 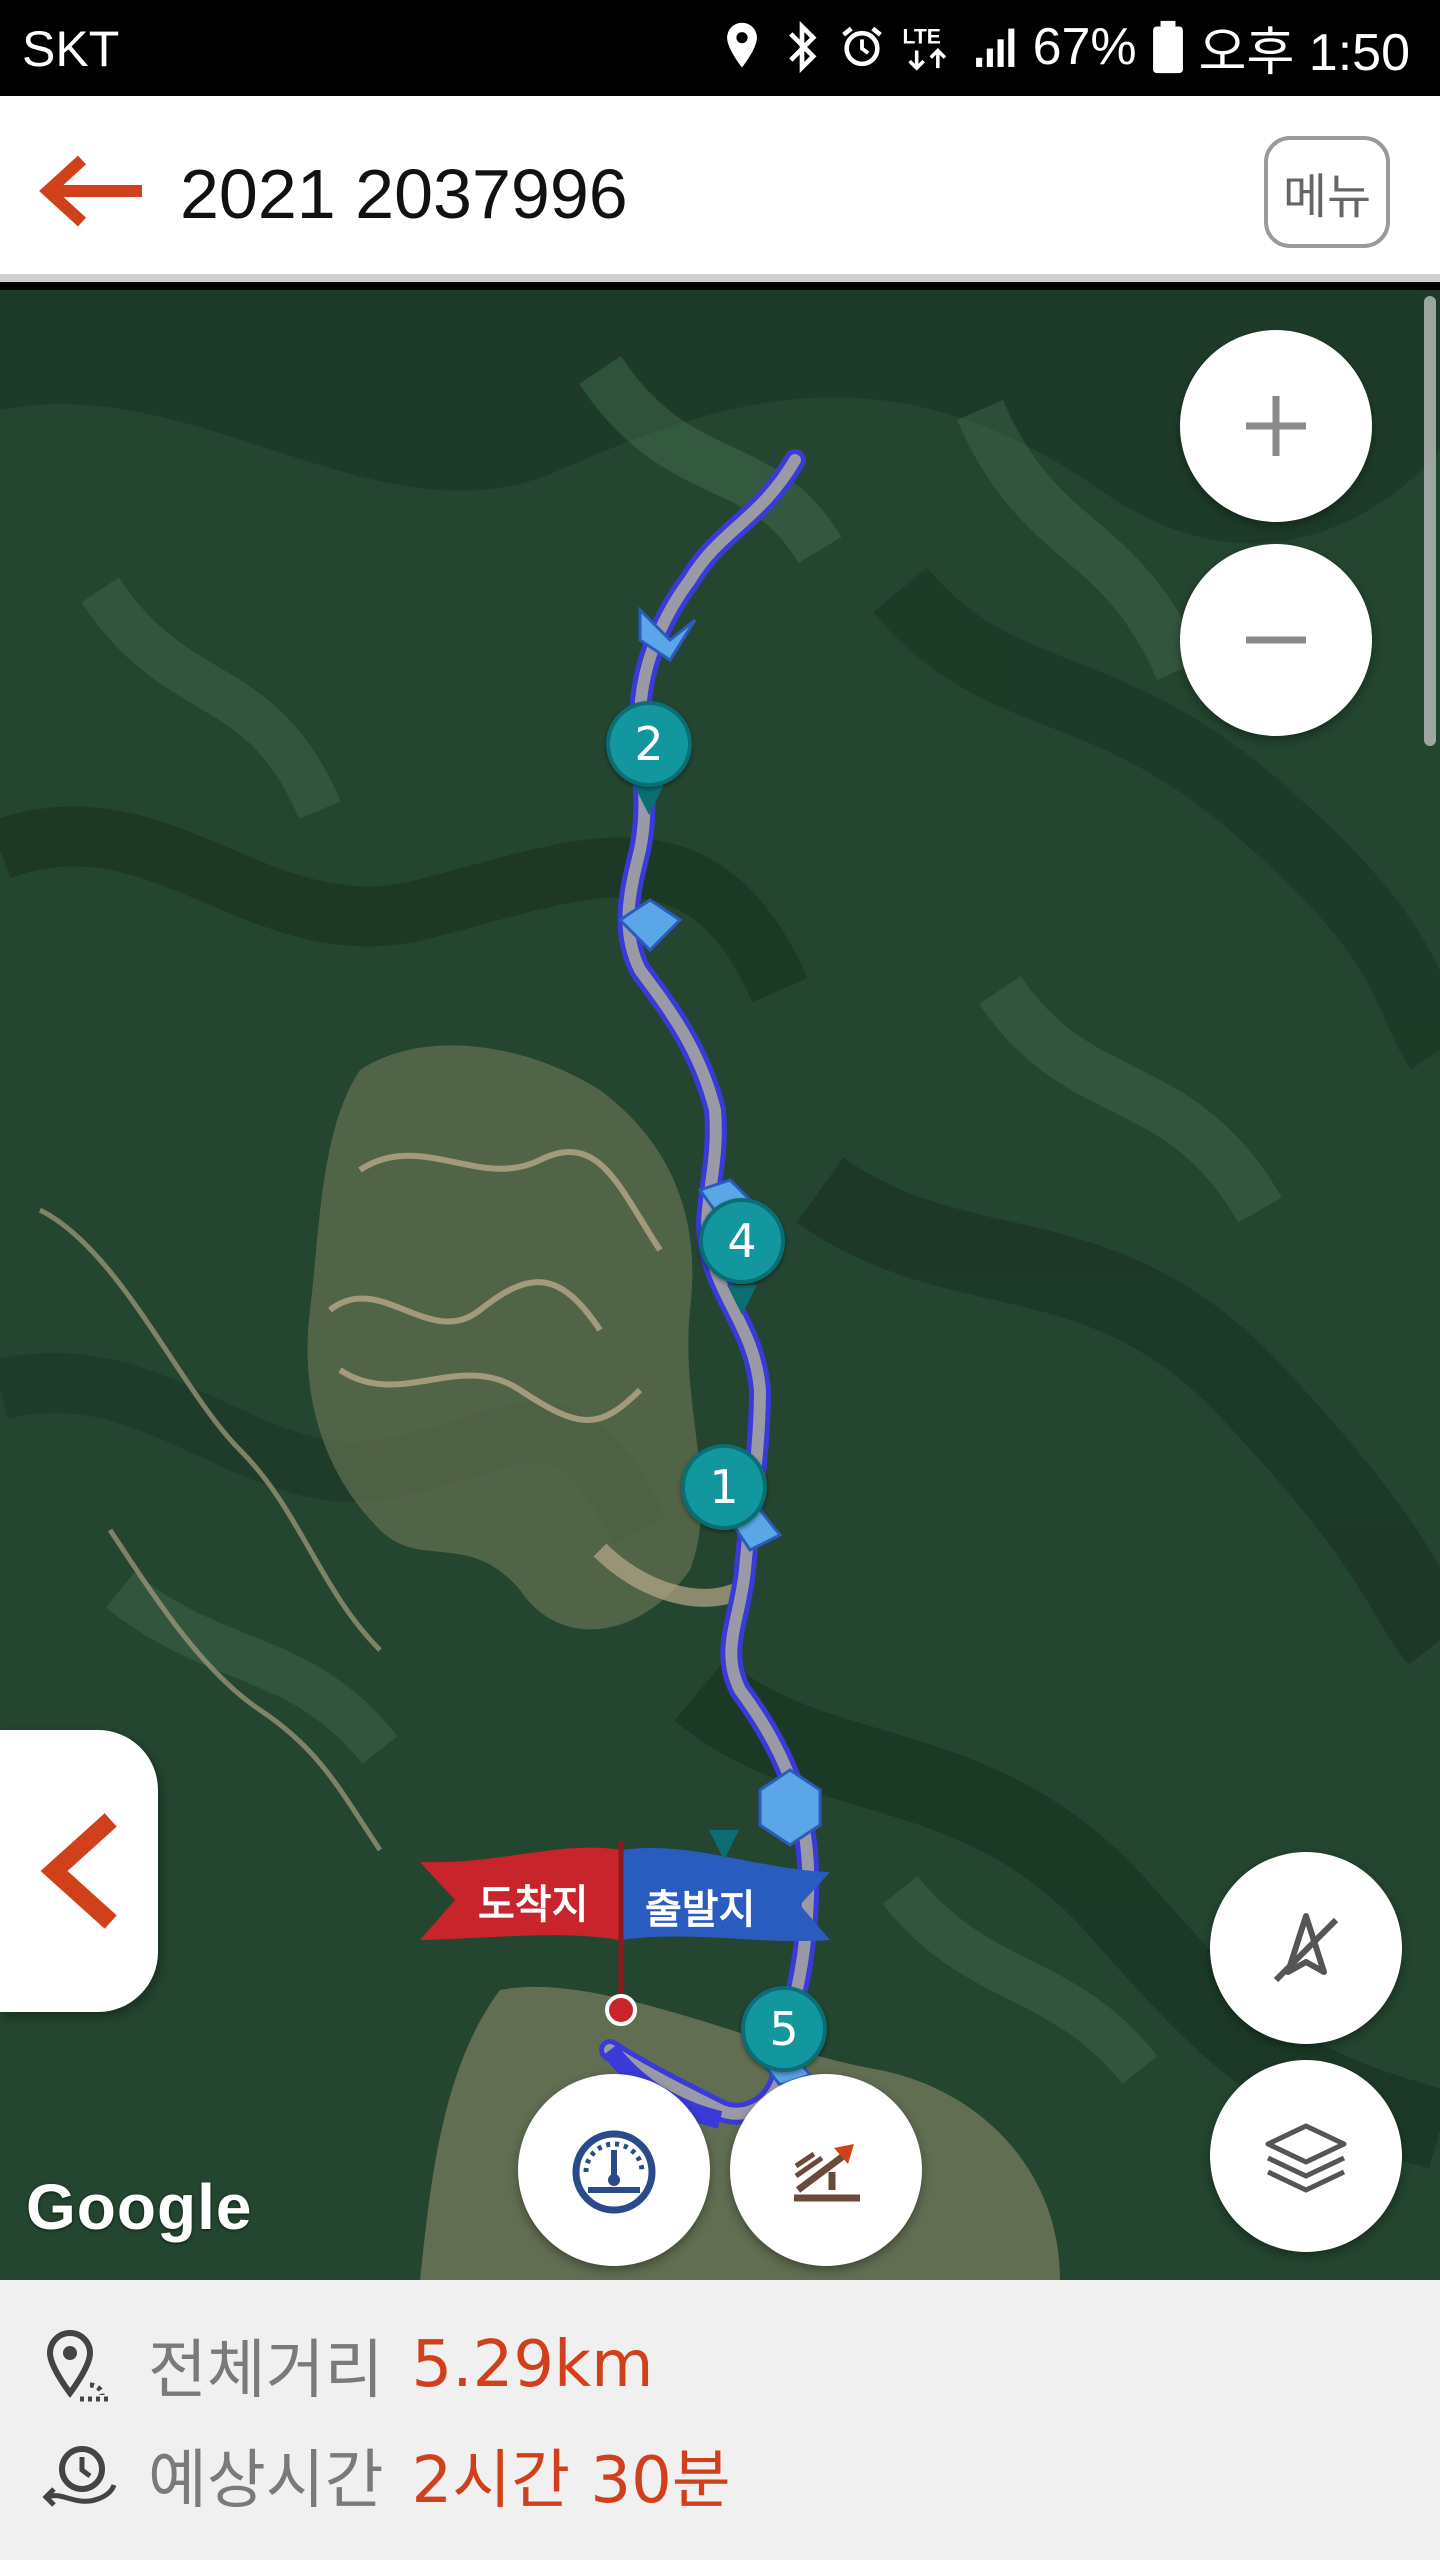 I want to click on waypoint-marker: 2, so click(x=649, y=744).